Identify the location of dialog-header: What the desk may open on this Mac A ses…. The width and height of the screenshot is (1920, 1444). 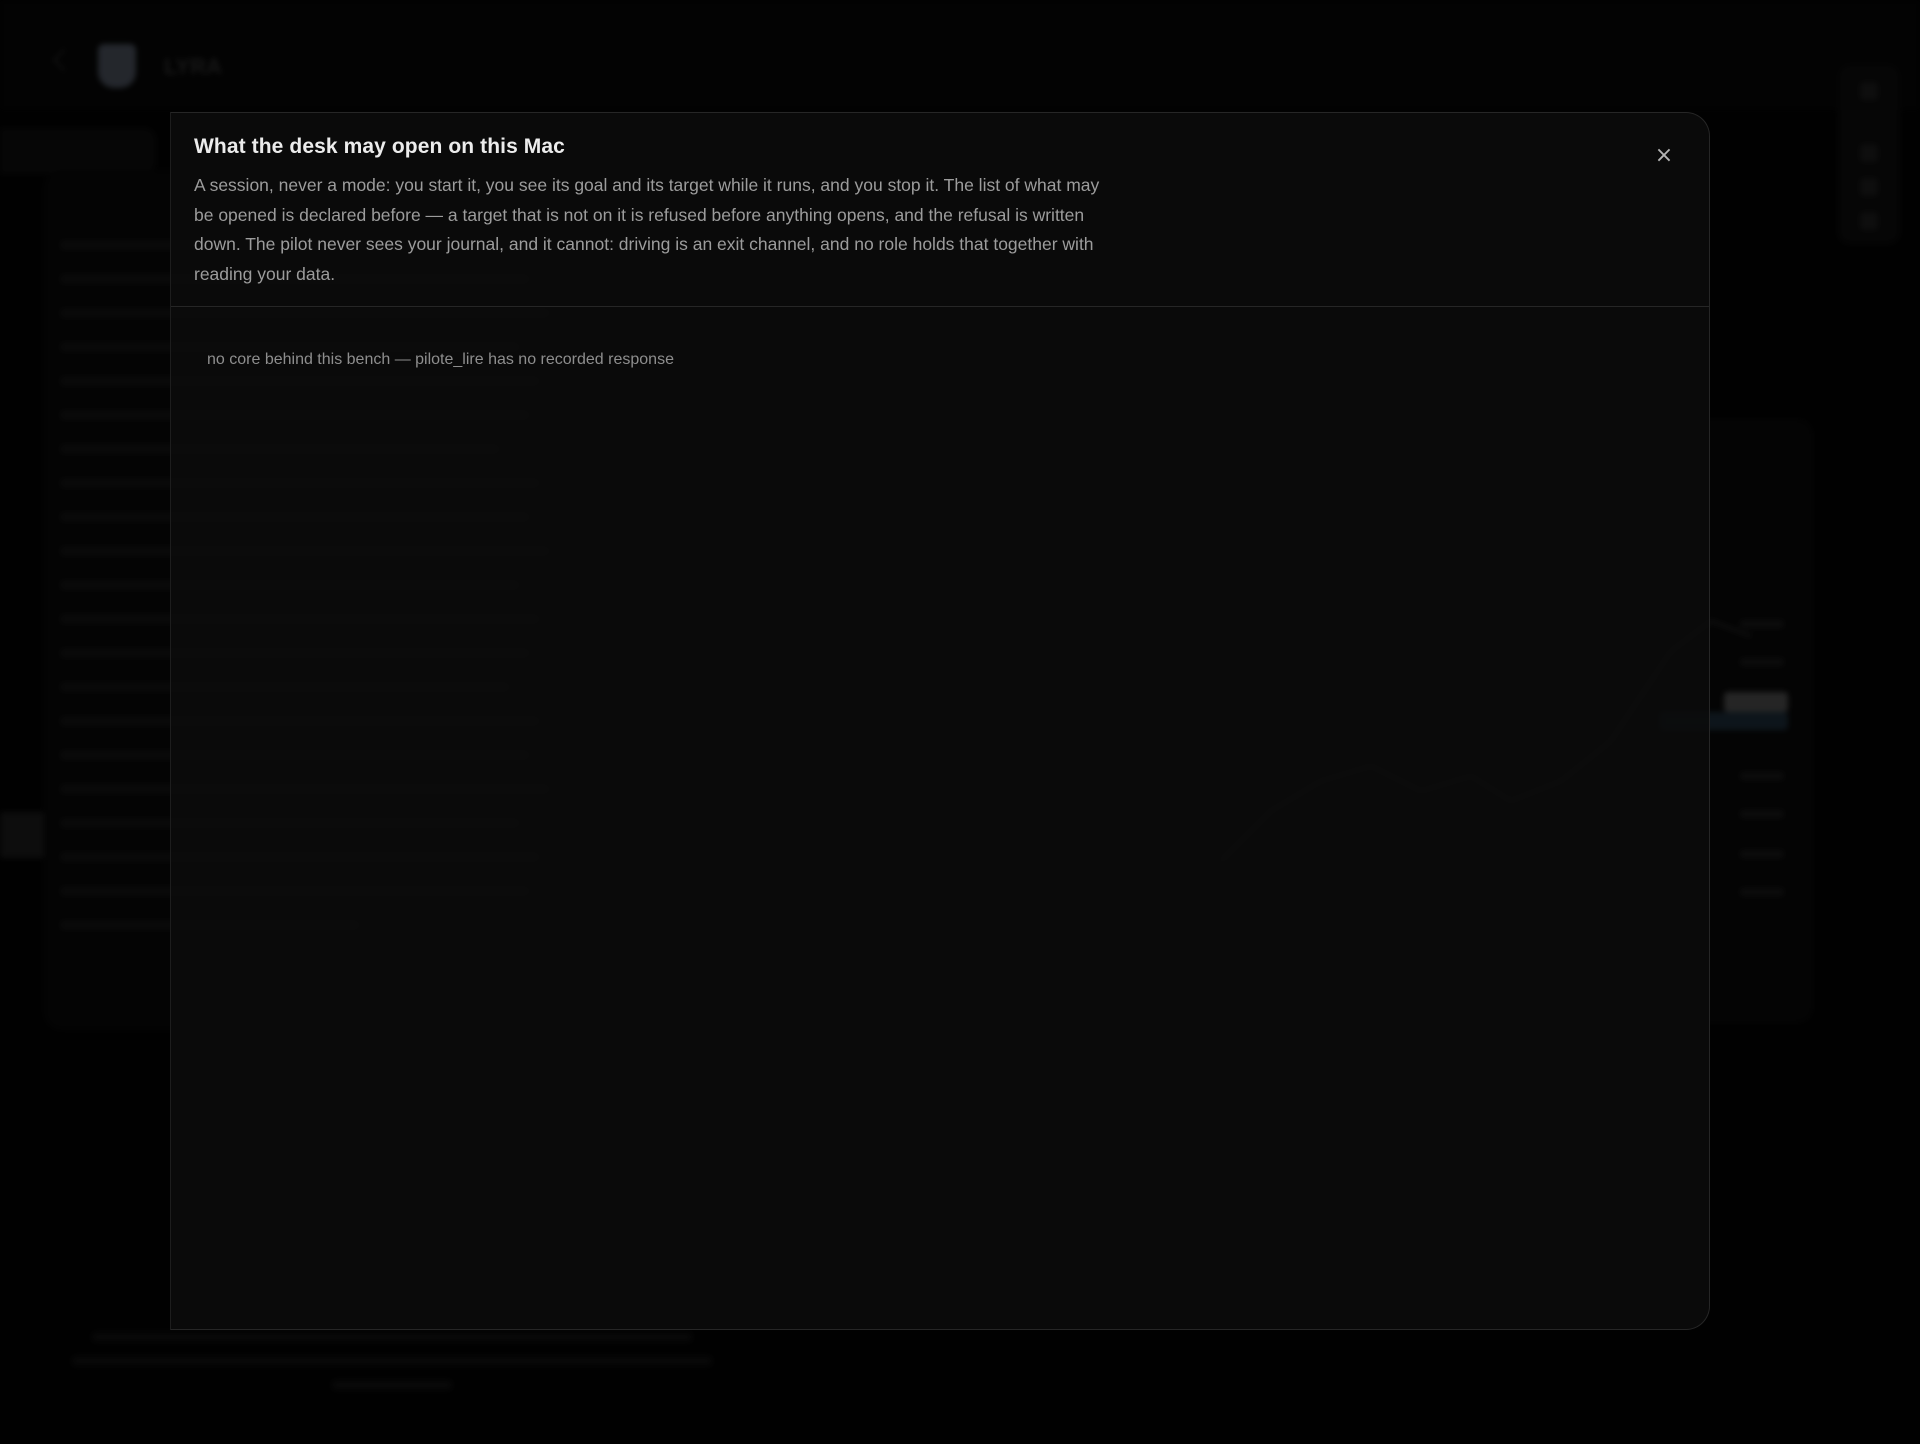
(940, 210).